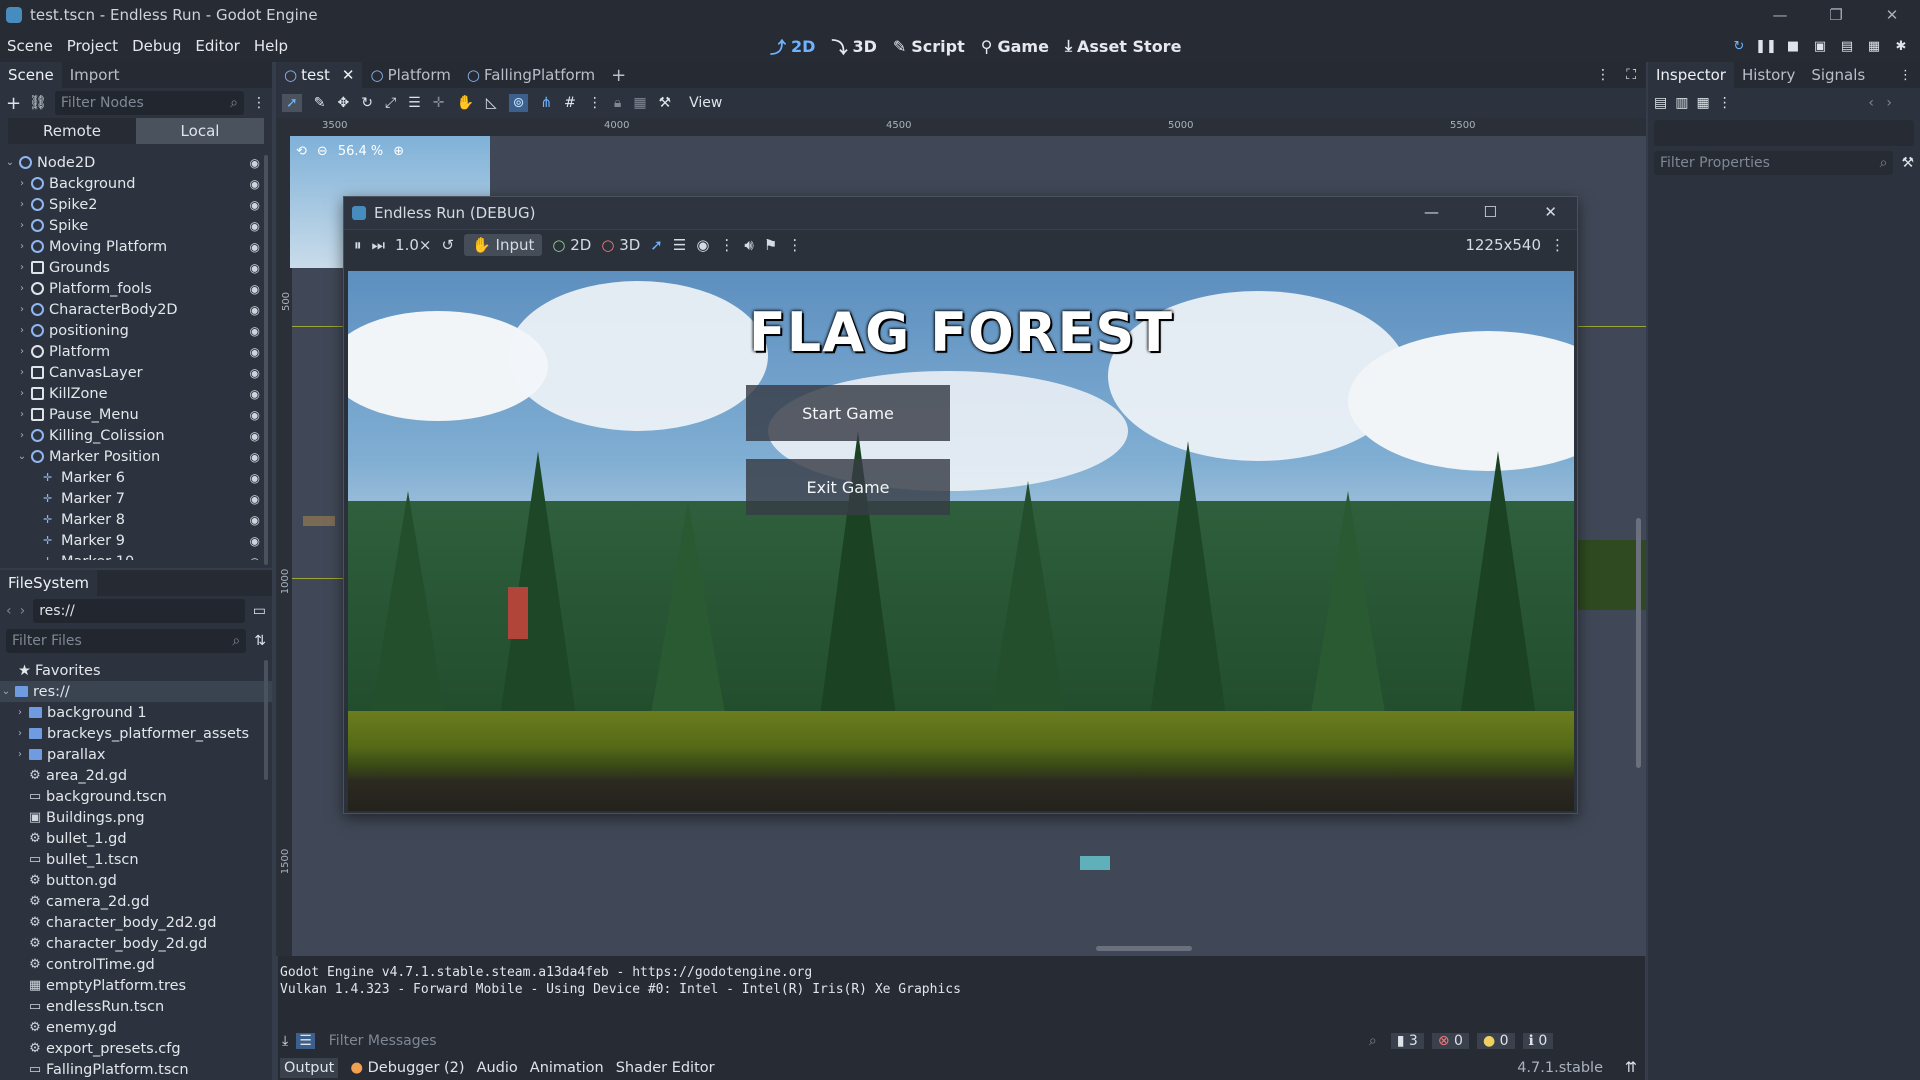  What do you see at coordinates (1871, 103) in the screenshot?
I see `history-back-icon: ‹` at bounding box center [1871, 103].